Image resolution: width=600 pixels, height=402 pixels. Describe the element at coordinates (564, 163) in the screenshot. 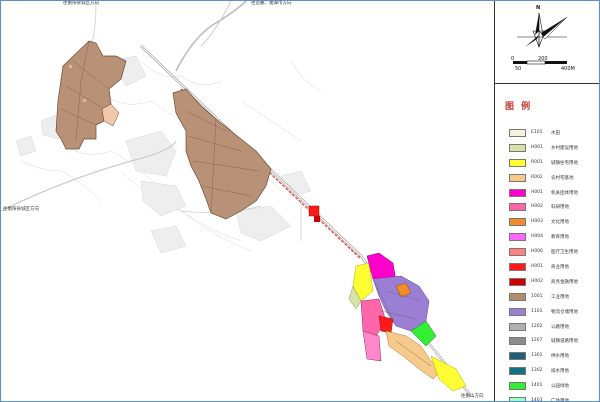

I see `legend-label: 城镇住宅用地` at that location.